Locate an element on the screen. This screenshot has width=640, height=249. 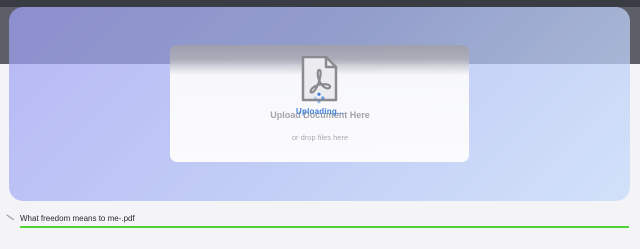
loading-spinner-icon is located at coordinates (319, 98).